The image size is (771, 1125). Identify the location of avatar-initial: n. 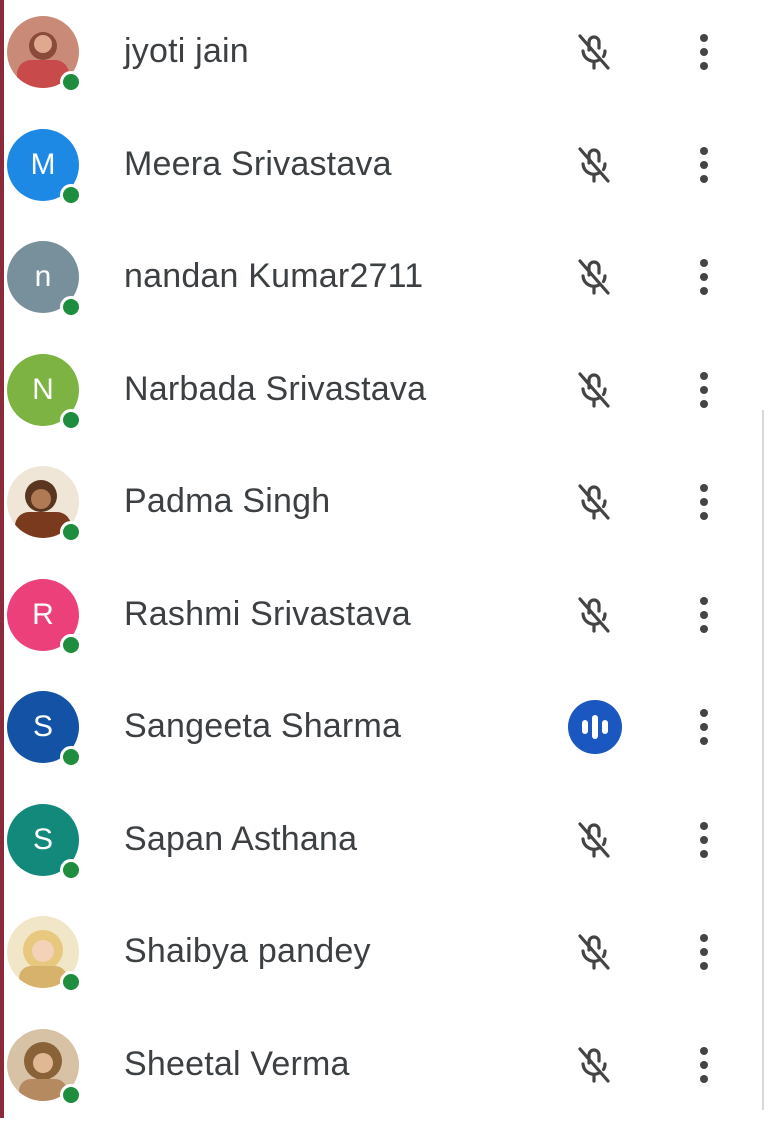
(43, 276).